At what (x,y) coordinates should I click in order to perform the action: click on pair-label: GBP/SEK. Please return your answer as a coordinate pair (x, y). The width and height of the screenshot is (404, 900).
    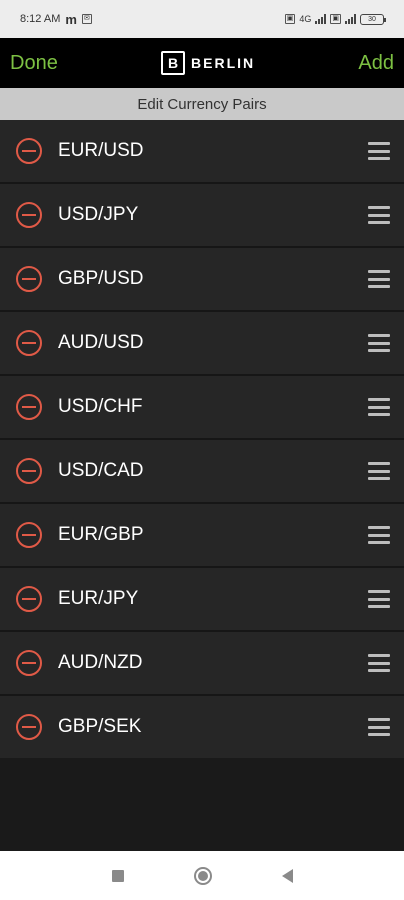
    Looking at the image, I should click on (100, 726).